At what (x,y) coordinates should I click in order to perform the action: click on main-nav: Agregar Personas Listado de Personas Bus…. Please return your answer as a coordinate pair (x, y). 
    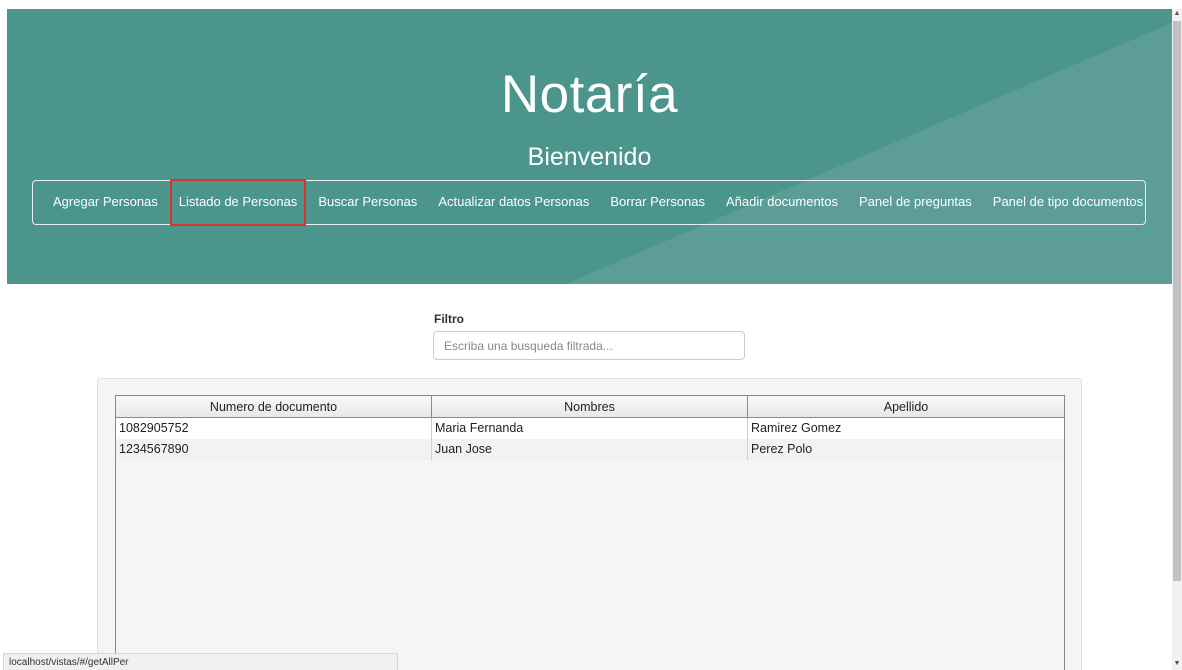
    Looking at the image, I should click on (589, 202).